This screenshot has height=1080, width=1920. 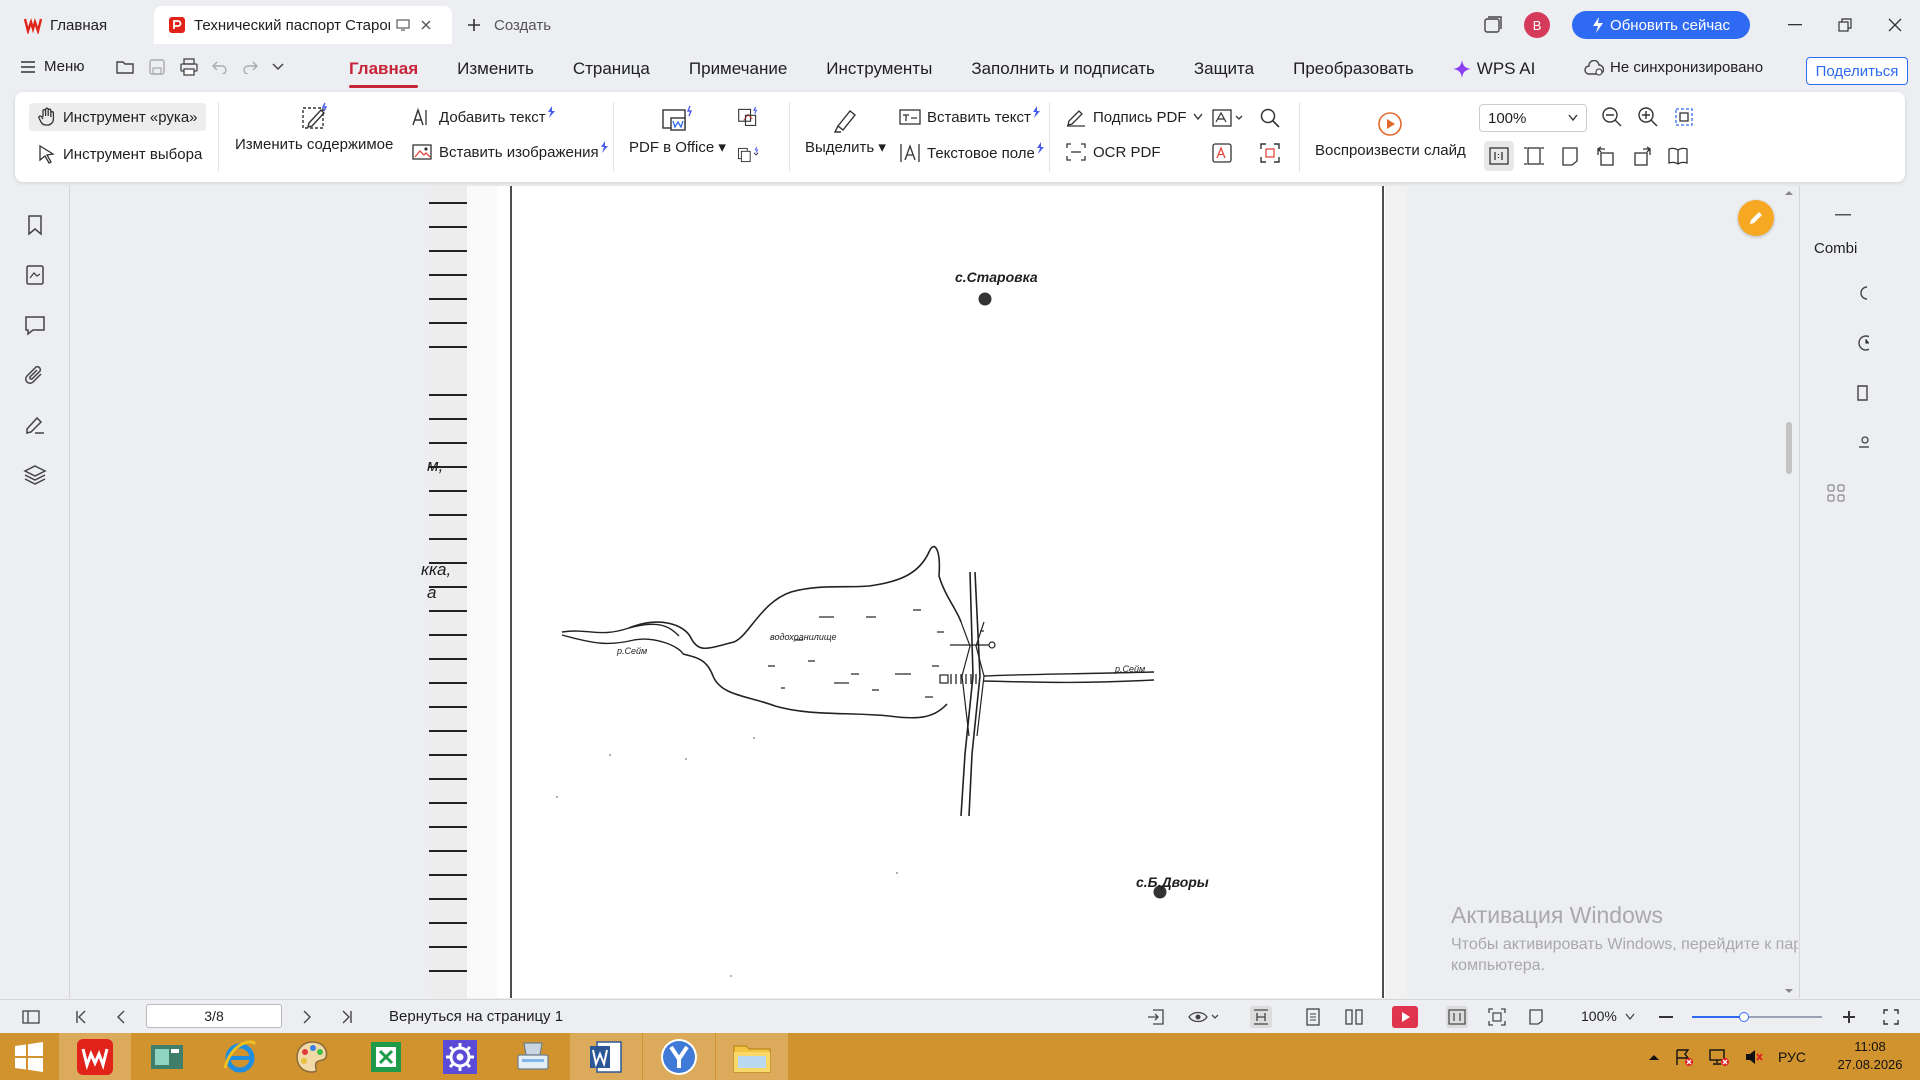 What do you see at coordinates (1405, 1017) in the screenshot?
I see `play-button` at bounding box center [1405, 1017].